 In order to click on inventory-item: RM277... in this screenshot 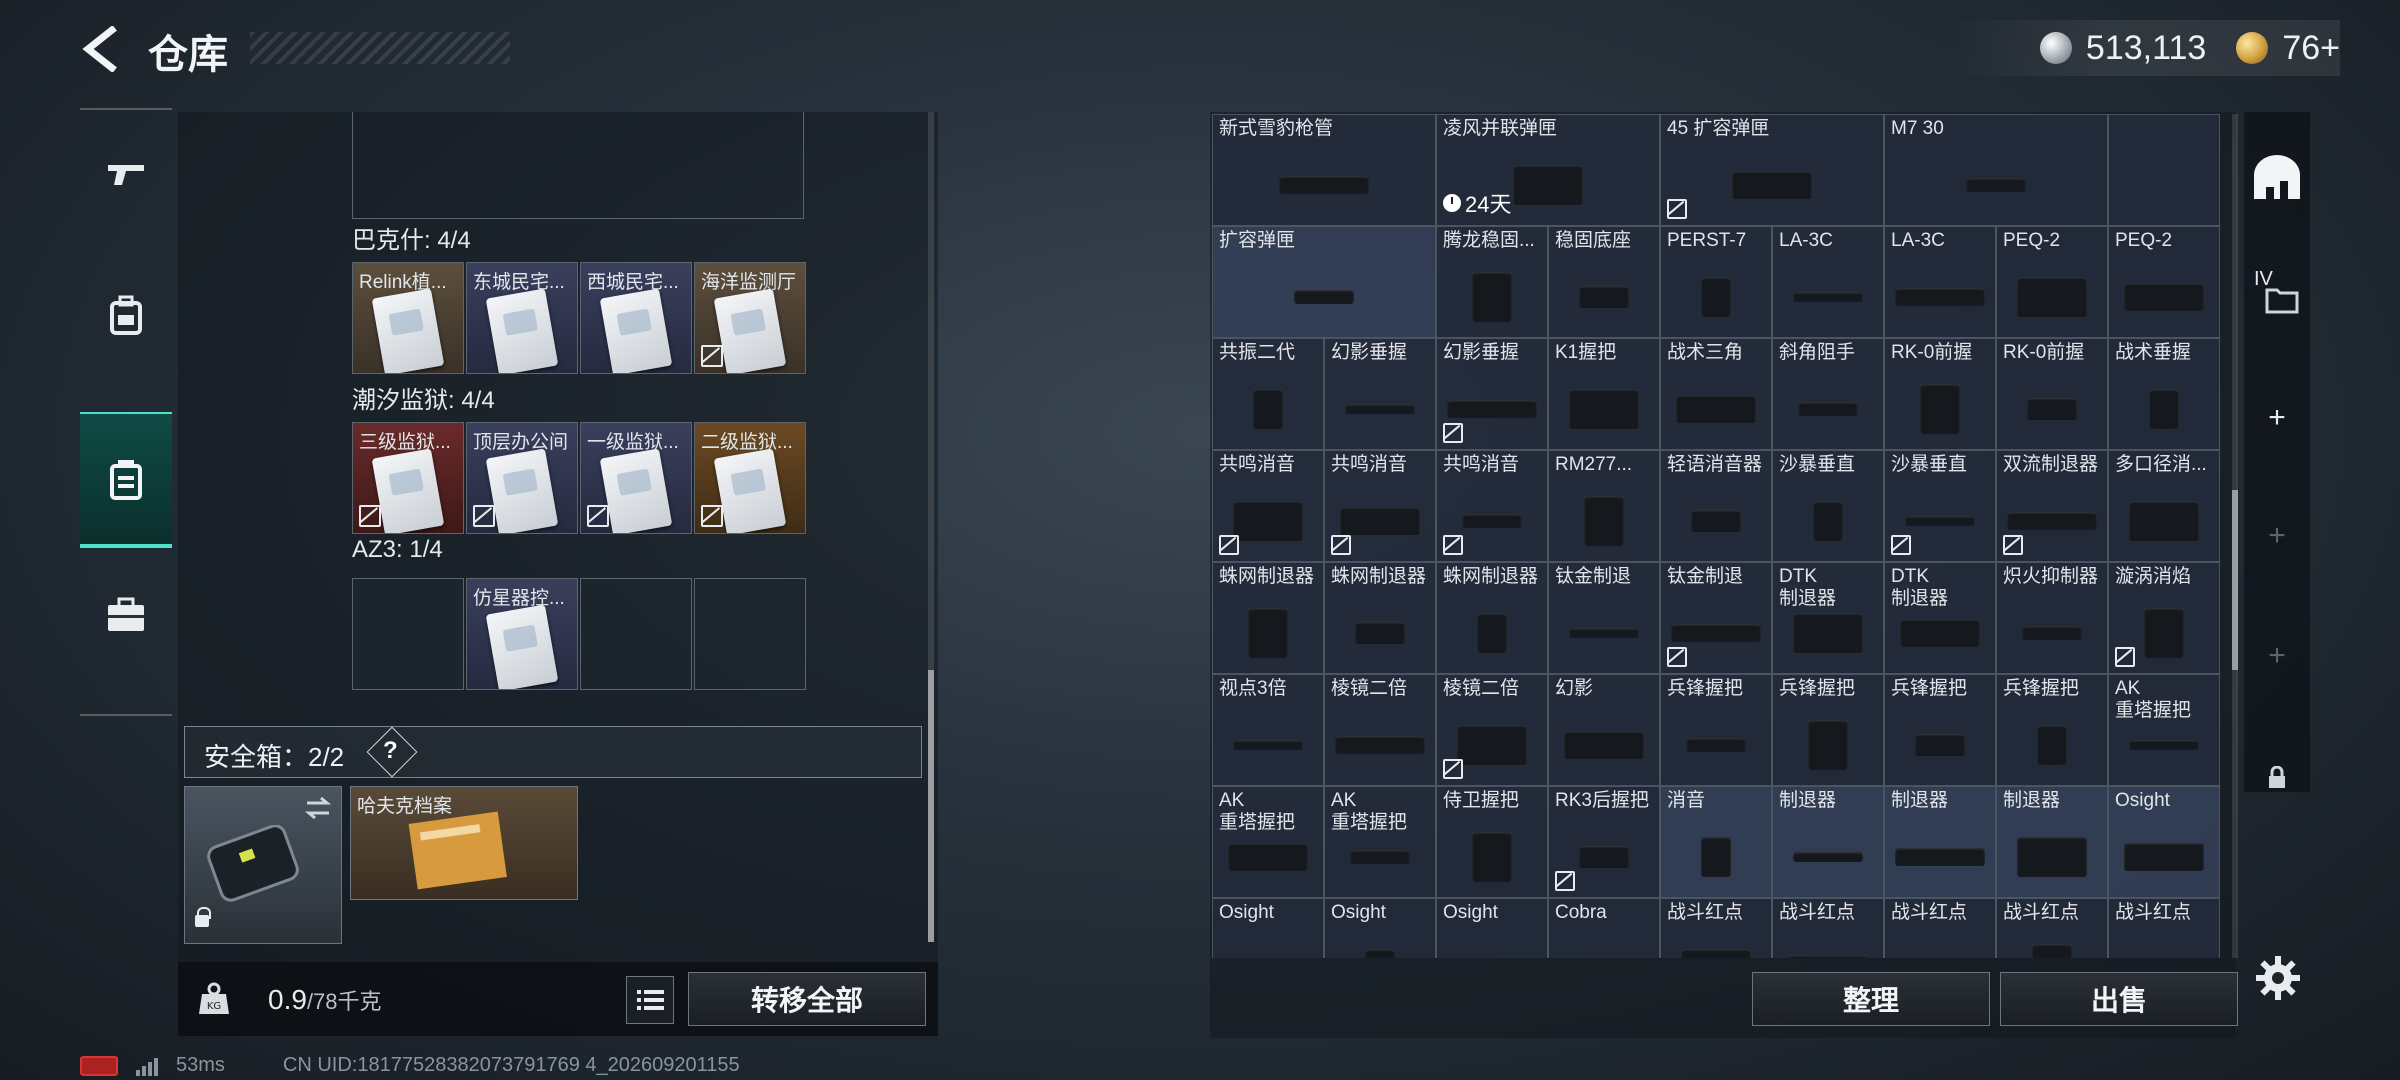, I will do `click(1604, 506)`.